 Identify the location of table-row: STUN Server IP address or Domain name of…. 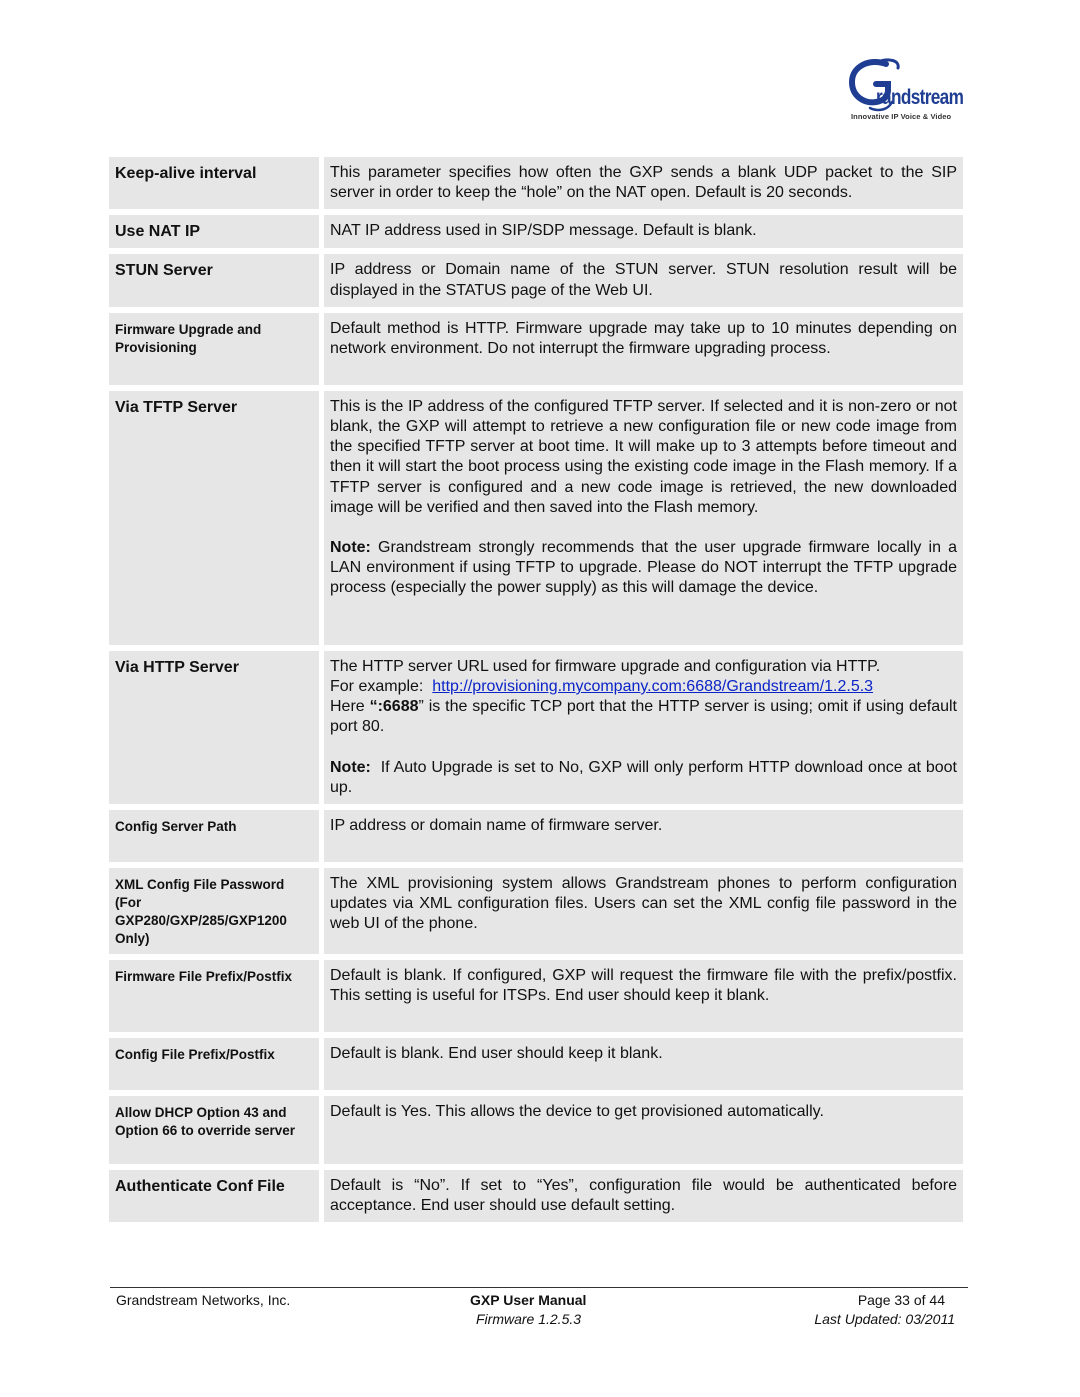
(536, 280).